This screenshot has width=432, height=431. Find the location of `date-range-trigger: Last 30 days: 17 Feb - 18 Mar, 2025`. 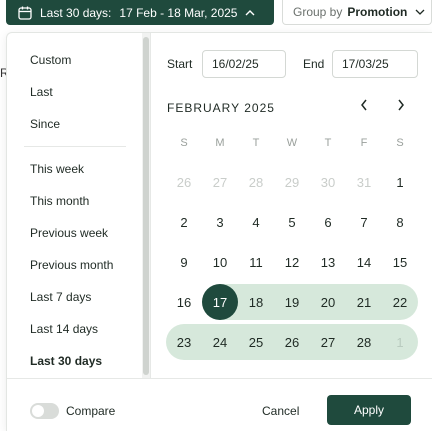

date-range-trigger: Last 30 days: 17 Feb - 18 Mar, 2025 is located at coordinates (140, 12).